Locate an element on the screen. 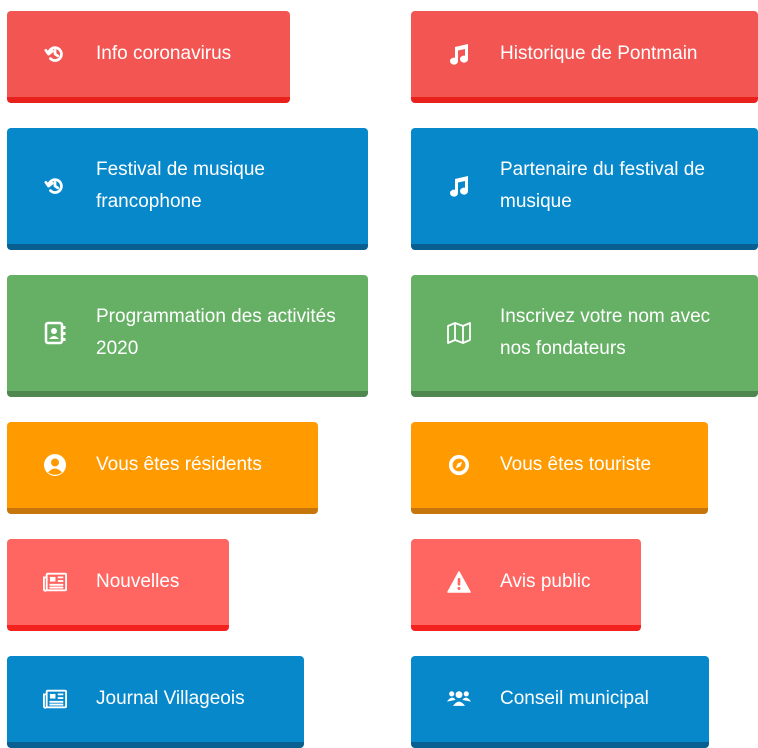 This screenshot has width=758, height=748. festival-musique-button: Festival de musique francophone is located at coordinates (187, 189).